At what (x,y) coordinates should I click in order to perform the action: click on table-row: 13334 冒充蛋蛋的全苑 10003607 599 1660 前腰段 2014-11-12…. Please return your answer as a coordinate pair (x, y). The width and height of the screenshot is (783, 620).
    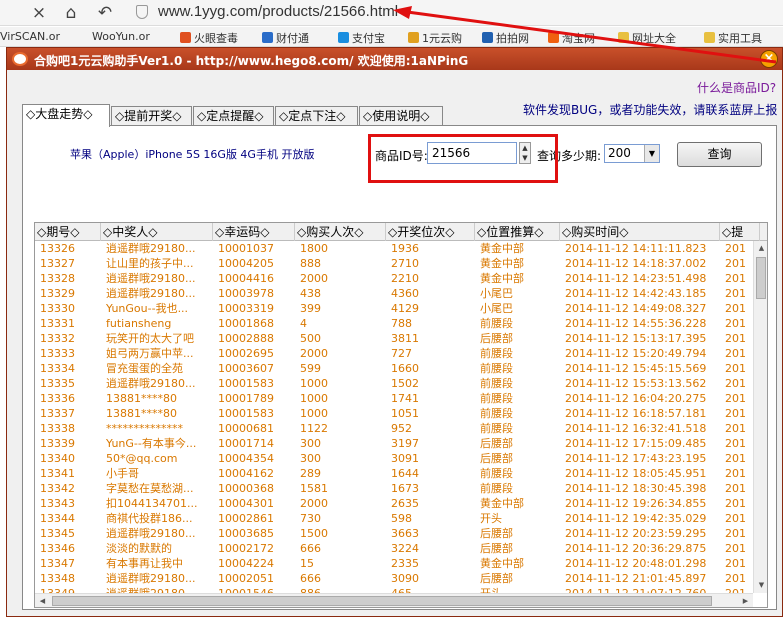
    Looking at the image, I should click on (394, 368).